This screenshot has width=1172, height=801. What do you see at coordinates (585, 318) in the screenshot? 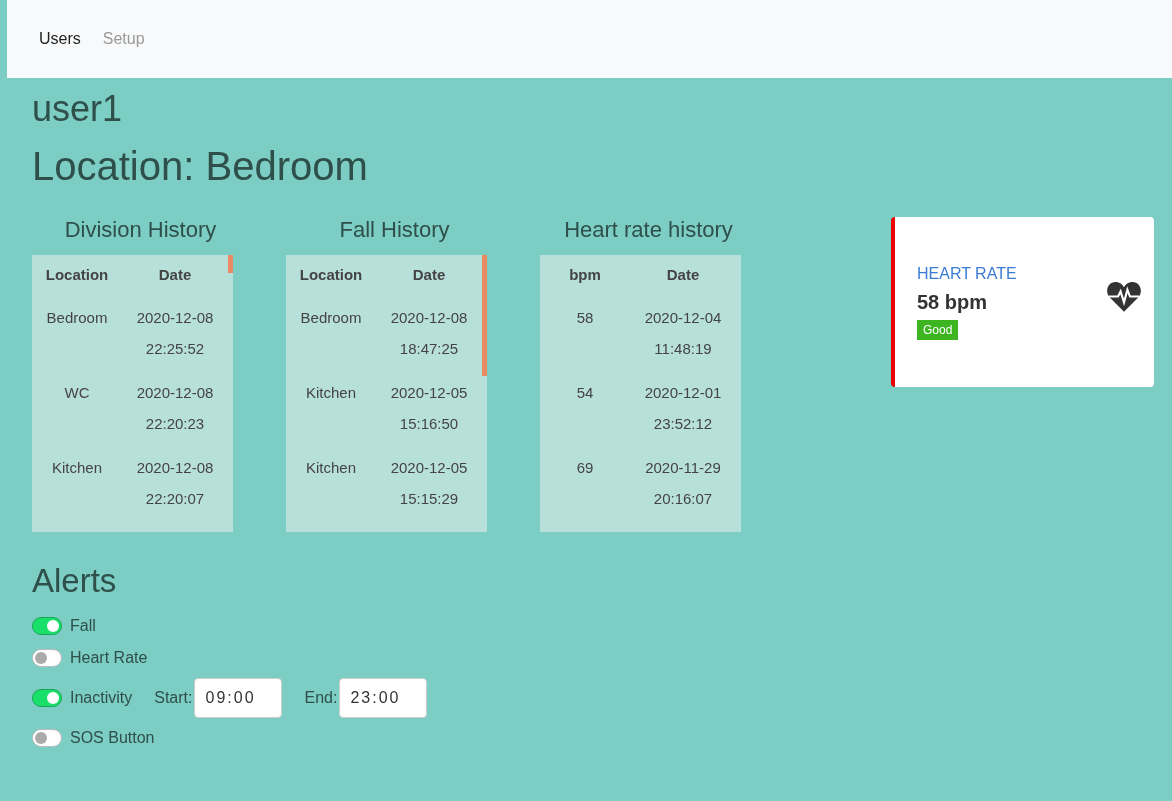
I see `table-cell-text: 58` at bounding box center [585, 318].